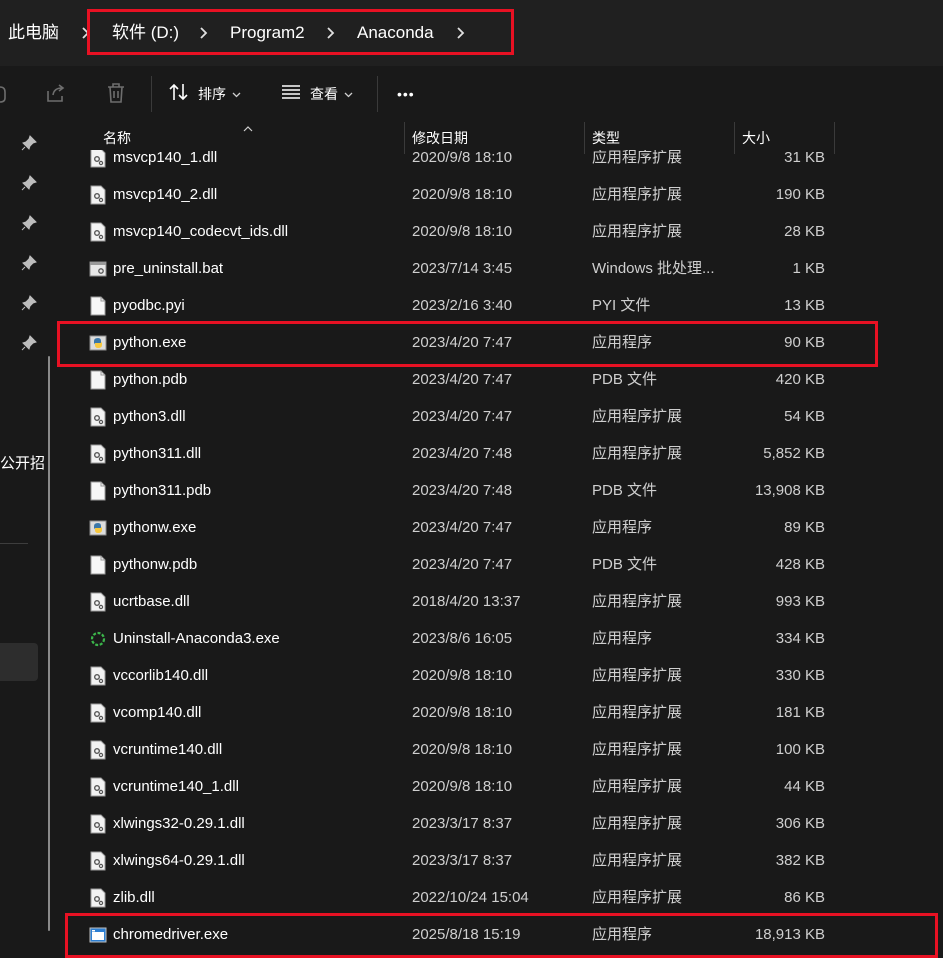  I want to click on sidebar-scrollbar, so click(49, 643).